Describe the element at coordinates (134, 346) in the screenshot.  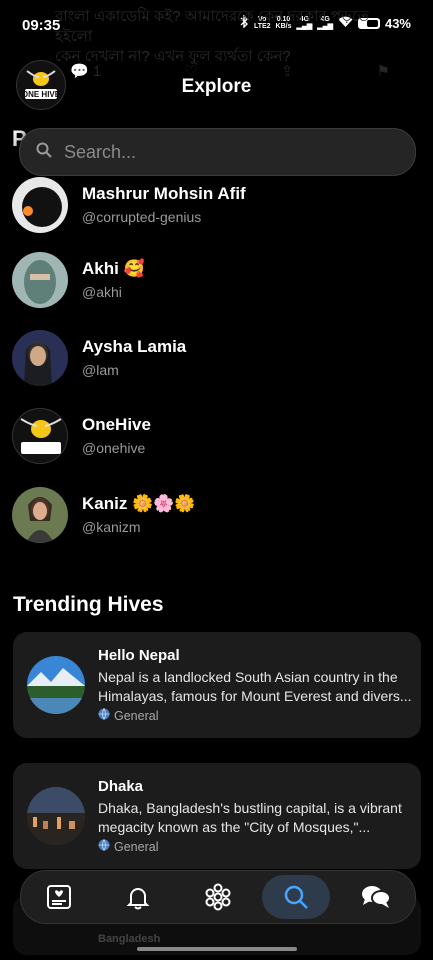
I see `user-name: Aysha Lamia` at that location.